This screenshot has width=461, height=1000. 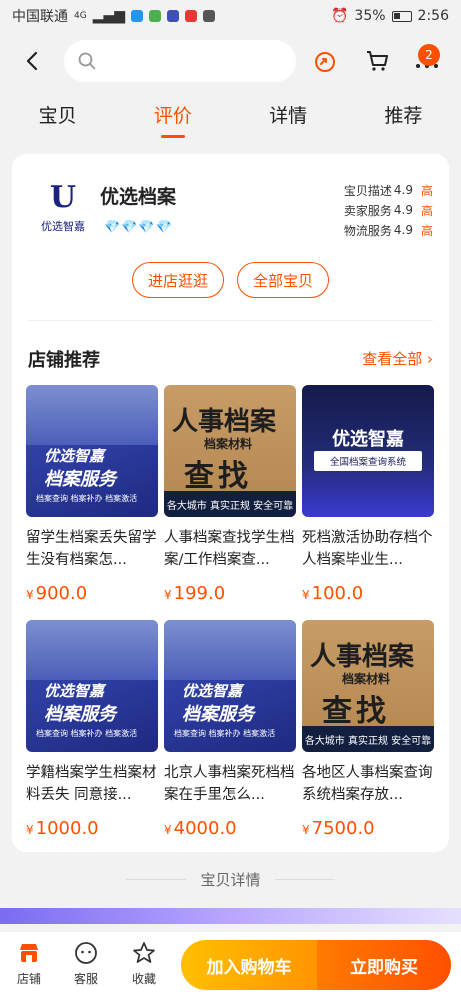 I want to click on view-all-link: 查看全部 ›, so click(x=397, y=358).